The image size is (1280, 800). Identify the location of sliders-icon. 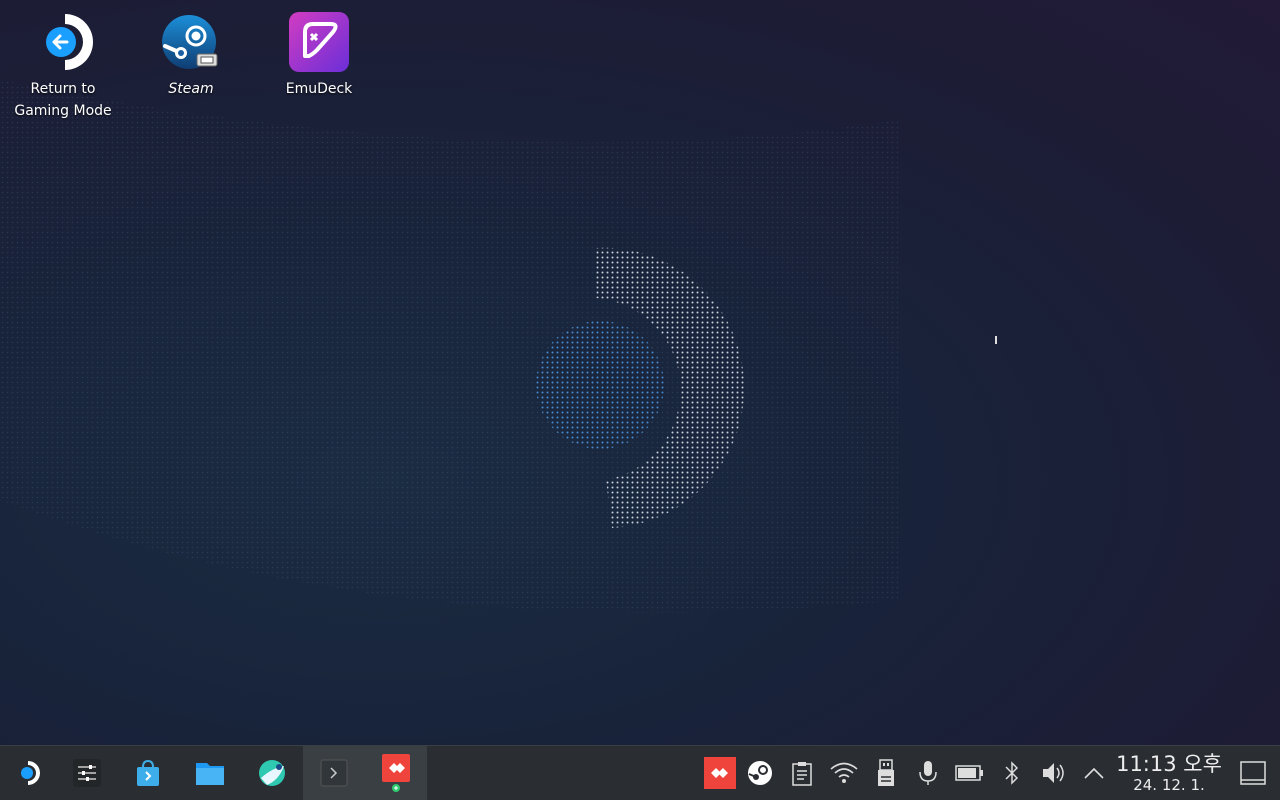
(87, 773).